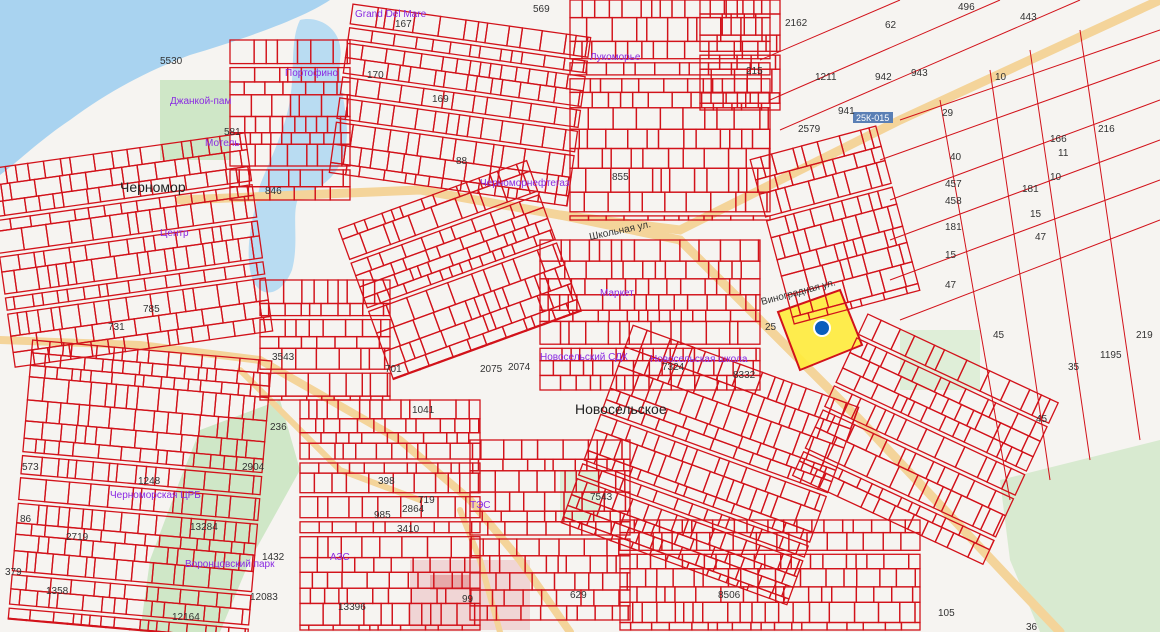  I want to click on parcel-number: 379, so click(13, 572).